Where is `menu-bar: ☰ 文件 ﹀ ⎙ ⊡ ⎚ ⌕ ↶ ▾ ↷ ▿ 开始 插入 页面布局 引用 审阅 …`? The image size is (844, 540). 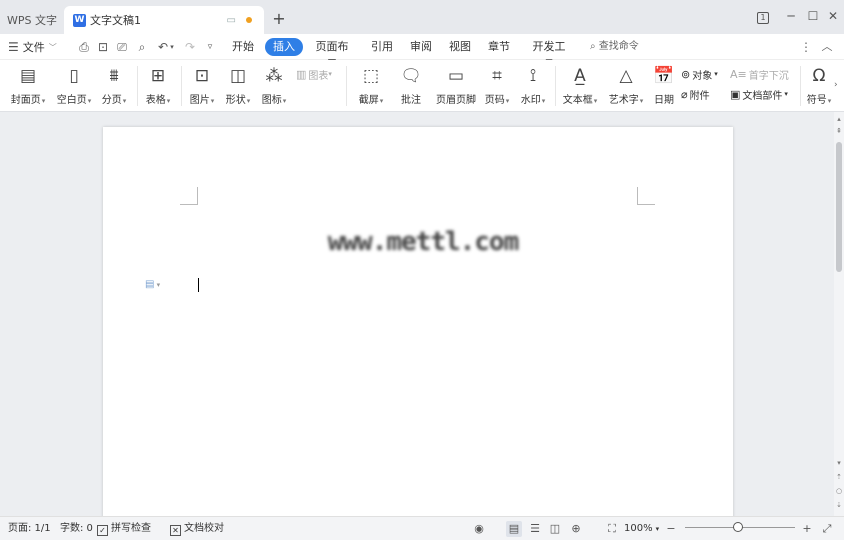 menu-bar: ☰ 文件 ﹀ ⎙ ⊡ ⎚ ⌕ ↶ ▾ ↷ ▿ 开始 插入 页面布局 引用 审阅 … is located at coordinates (422, 52).